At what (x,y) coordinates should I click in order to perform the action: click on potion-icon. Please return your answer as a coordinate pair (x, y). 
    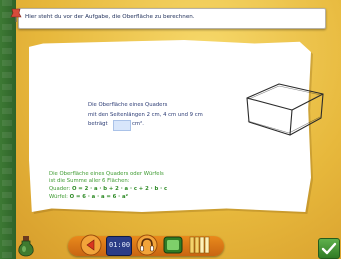
    Looking at the image, I should click on (26, 246).